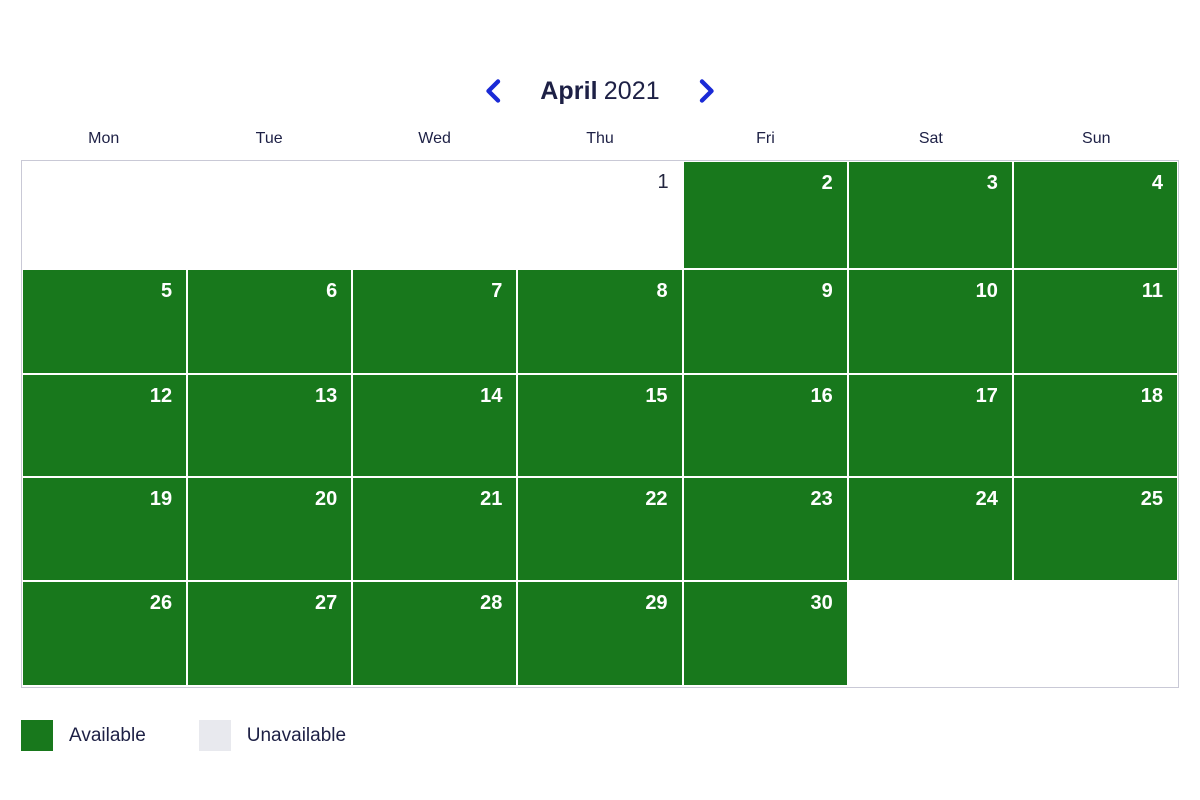 Image resolution: width=1200 pixels, height=800 pixels. Describe the element at coordinates (930, 425) in the screenshot. I see `day-cell: 17` at that location.